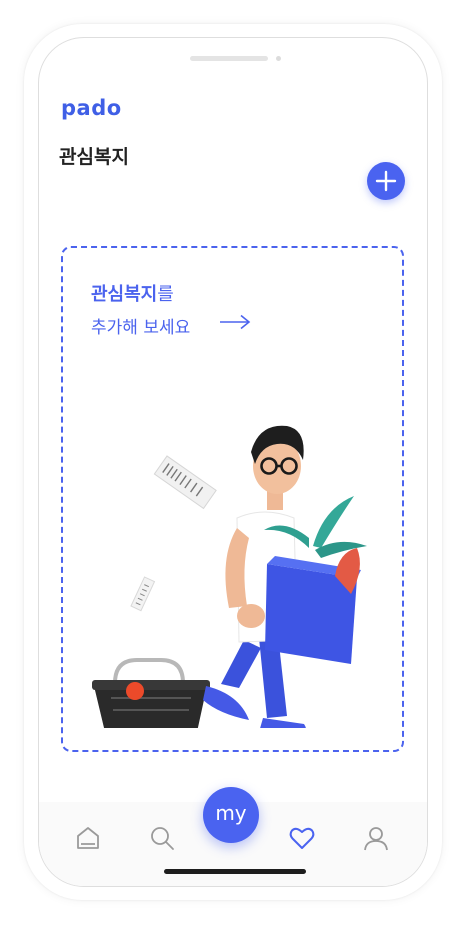 Image resolution: width=470 pixels, height=930 pixels. What do you see at coordinates (231, 815) in the screenshot?
I see `my-button: my` at bounding box center [231, 815].